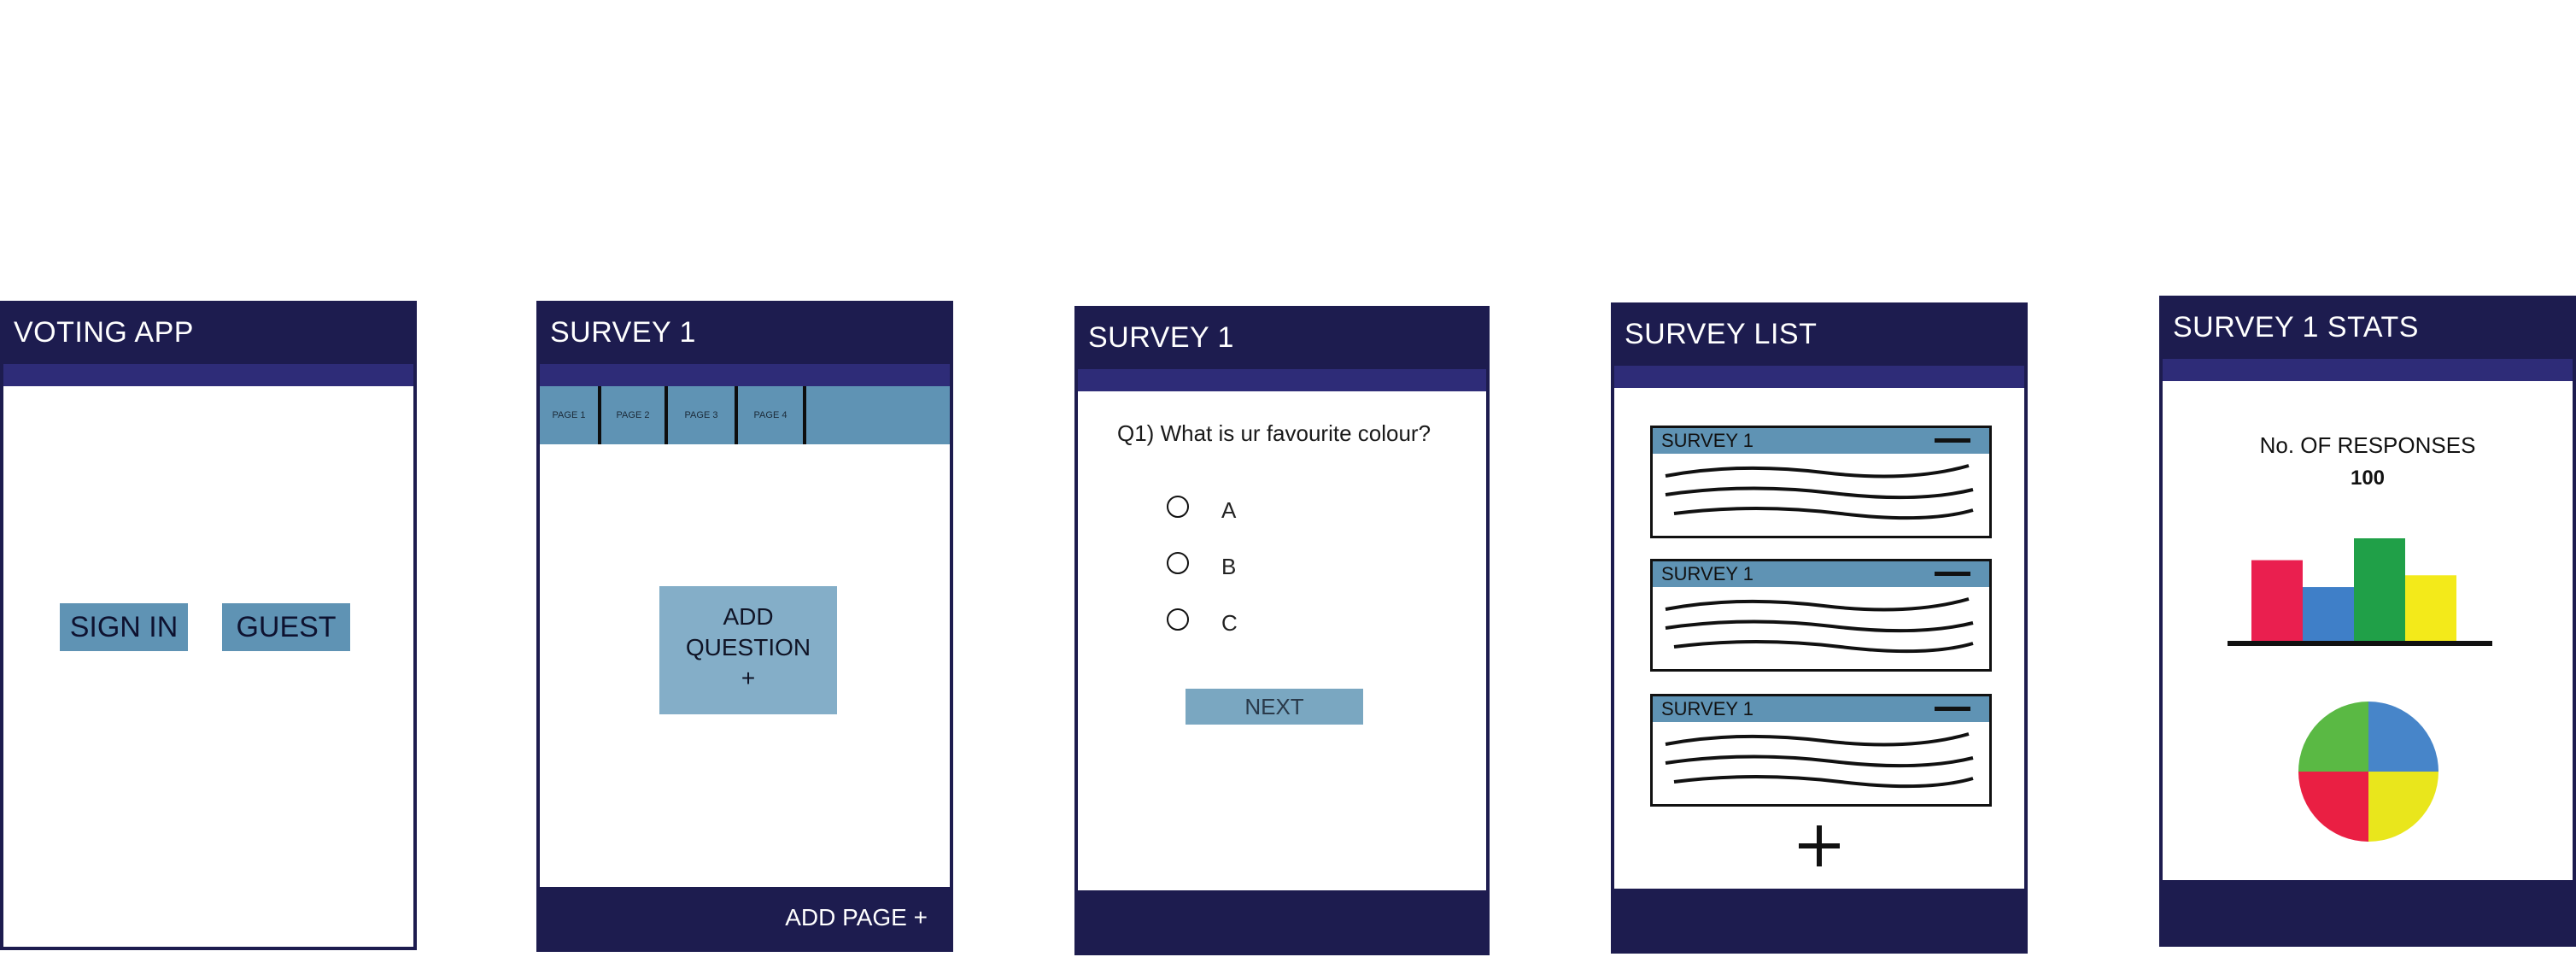 Image resolution: width=2576 pixels, height=957 pixels. I want to click on add-question-line-1: ADD, so click(748, 616).